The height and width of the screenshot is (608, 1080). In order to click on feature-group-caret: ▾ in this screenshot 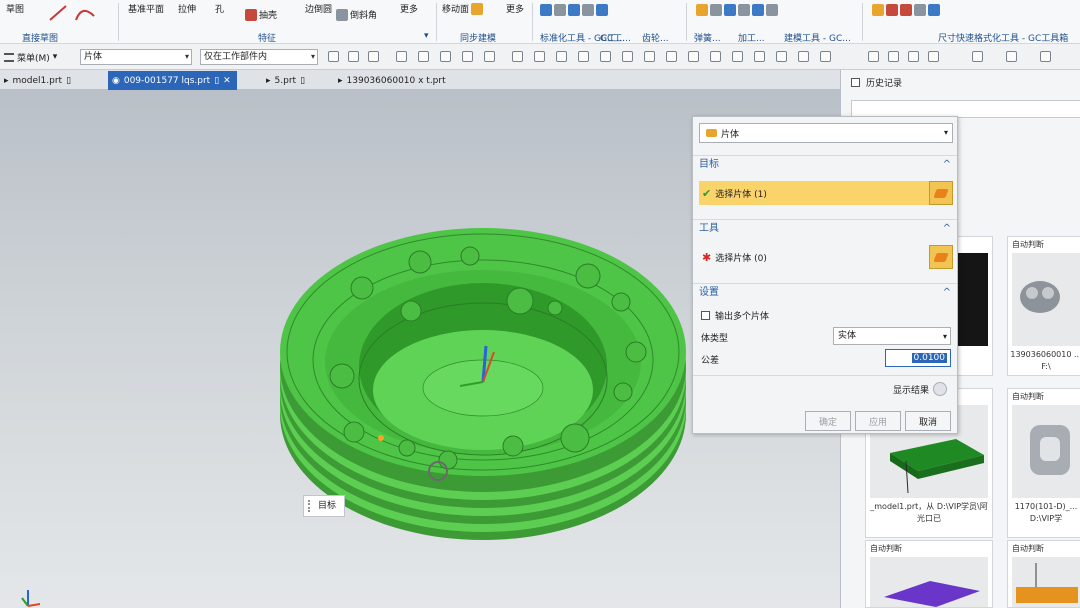, I will do `click(426, 36)`.